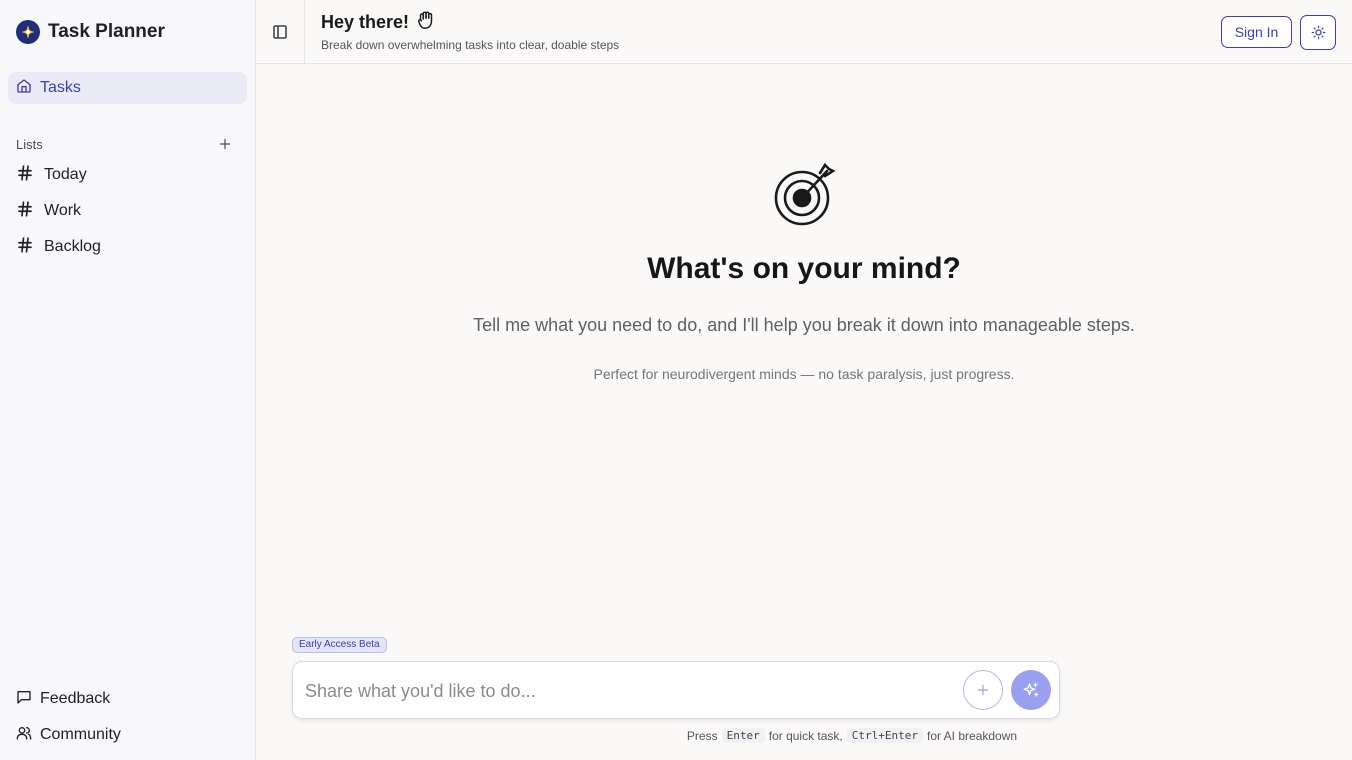 Image resolution: width=1352 pixels, height=760 pixels. Describe the element at coordinates (126, 211) in the screenshot. I see `sidebar-item-work: Work` at that location.